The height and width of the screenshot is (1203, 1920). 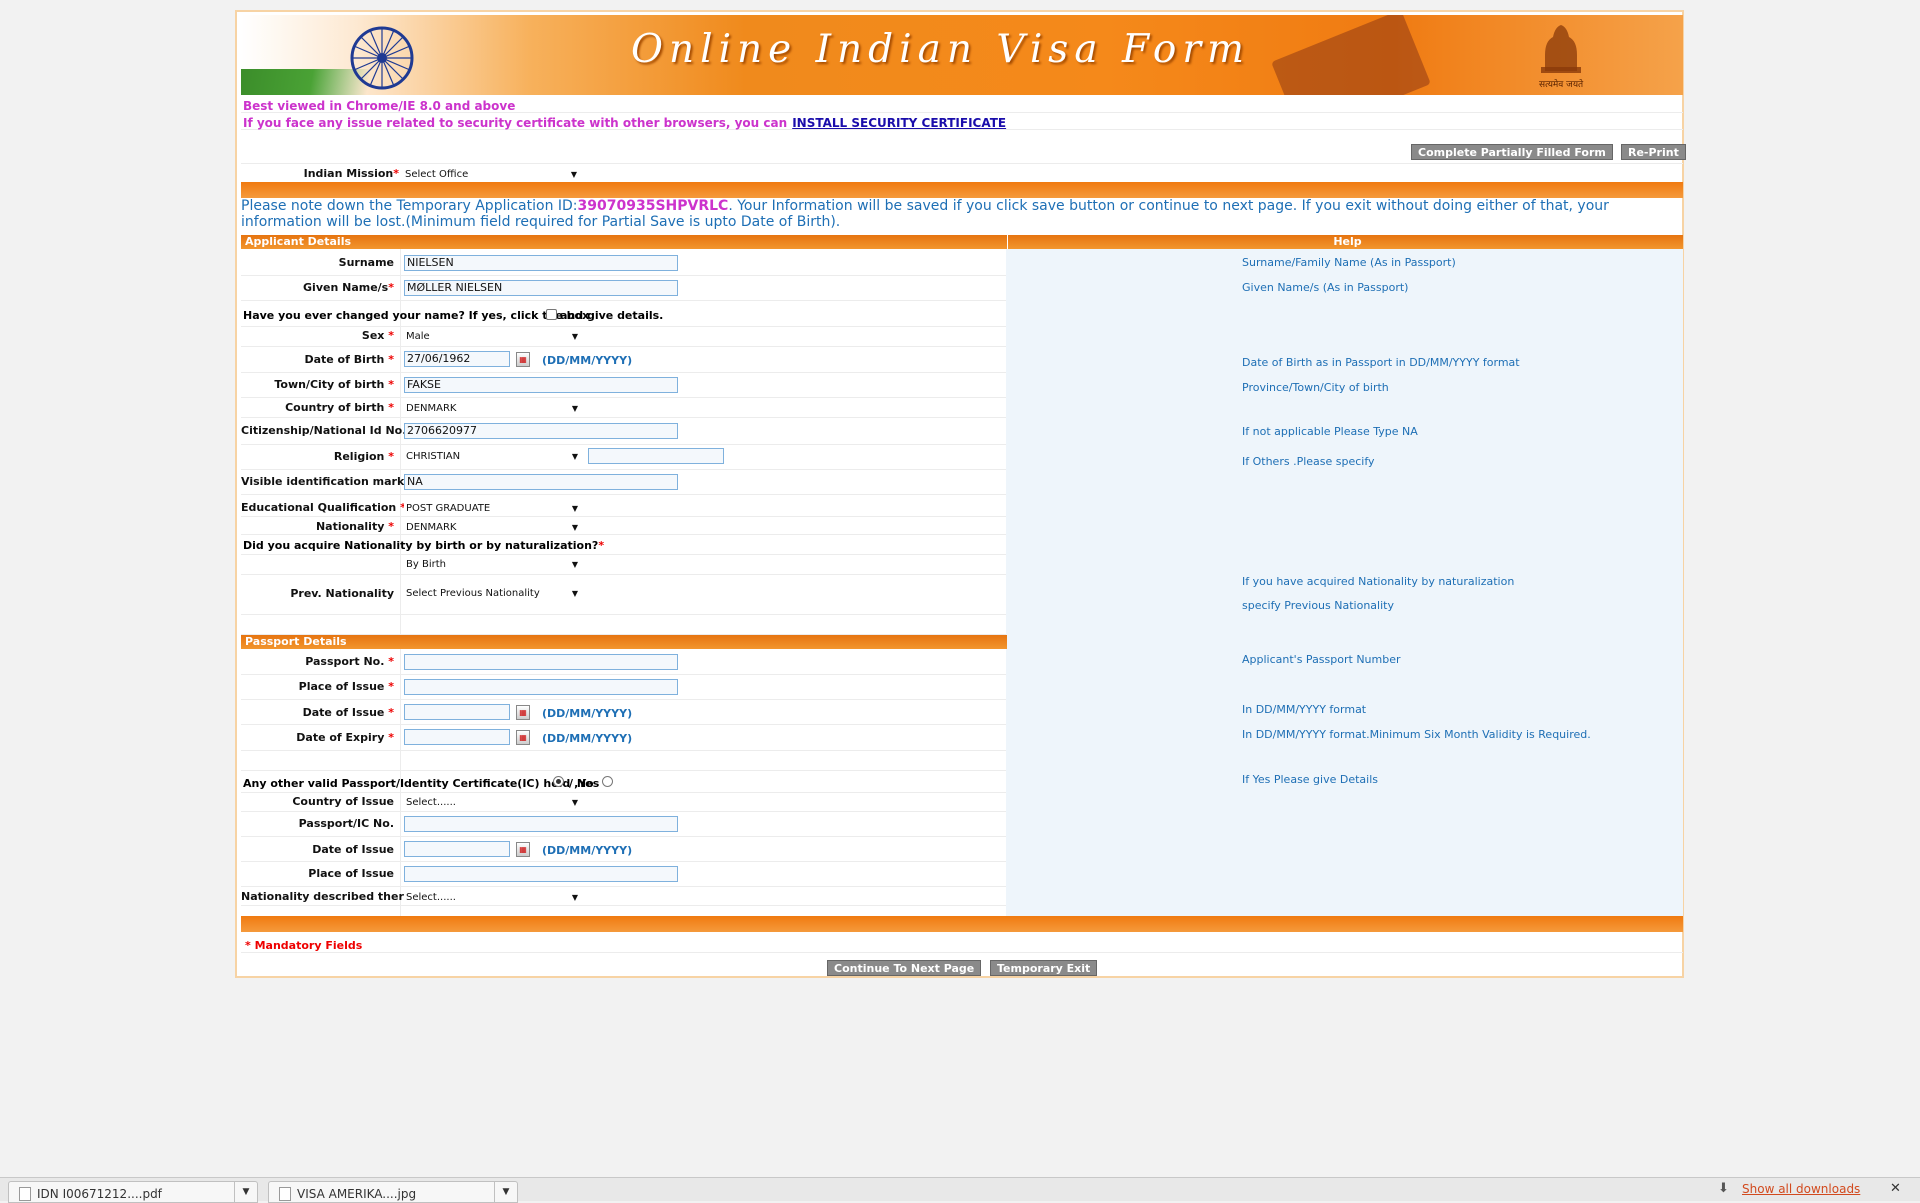 I want to click on other-date-input, so click(x=457, y=849).